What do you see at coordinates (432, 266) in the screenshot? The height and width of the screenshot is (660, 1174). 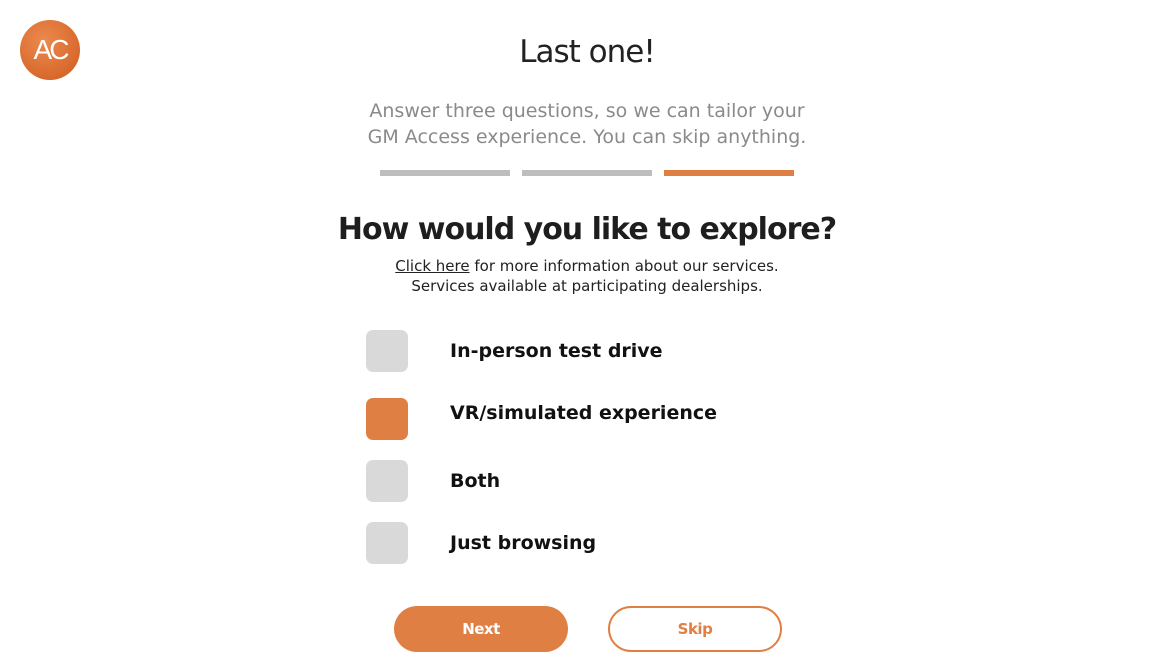 I see `click-here-link: Click here` at bounding box center [432, 266].